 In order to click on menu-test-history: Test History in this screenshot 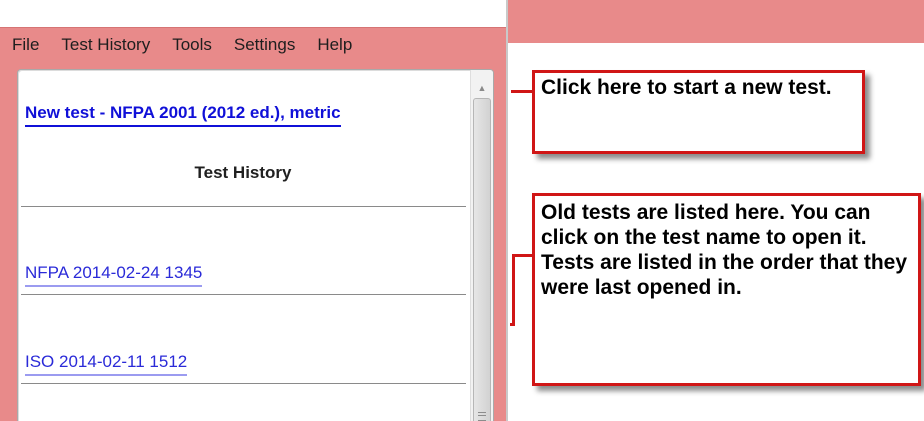, I will do `click(105, 45)`.